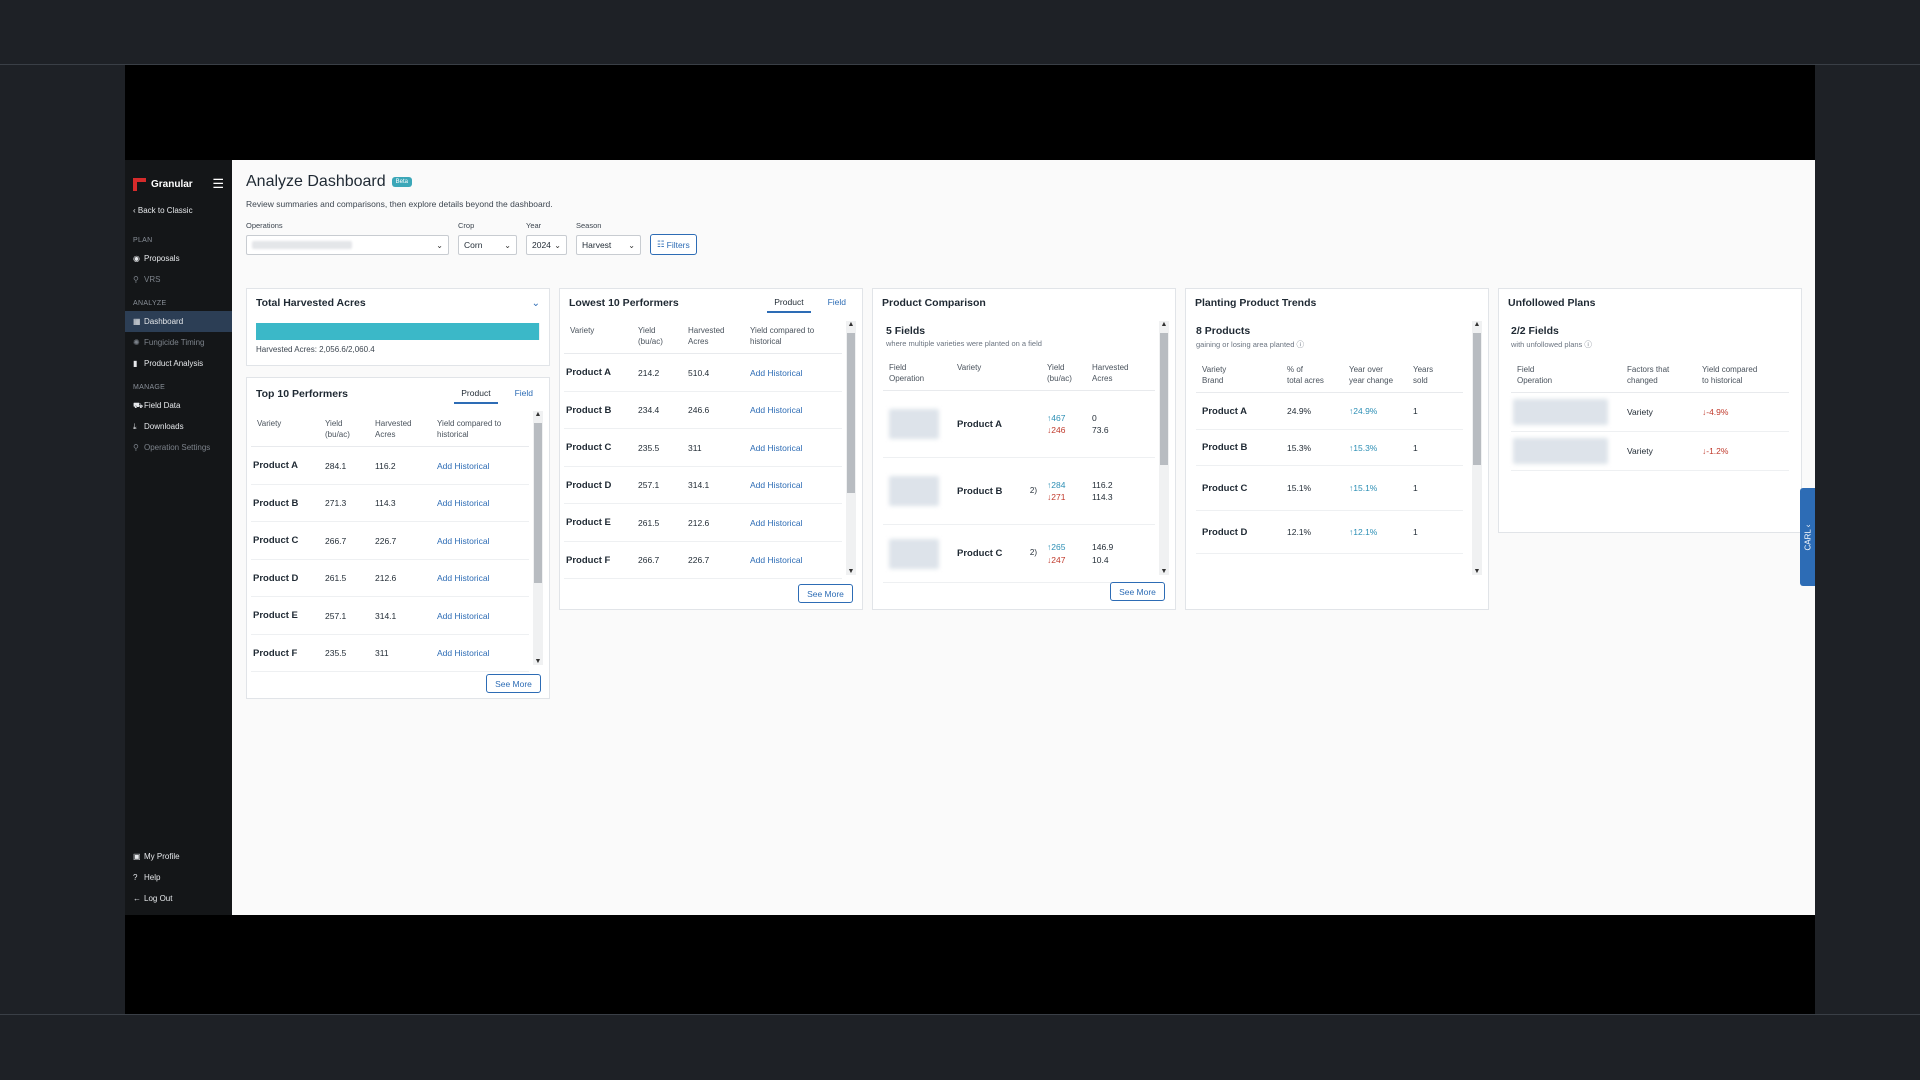 This screenshot has width=1920, height=1080. Describe the element at coordinates (487, 245) in the screenshot. I see `crop-select: Corn ⌄` at that location.